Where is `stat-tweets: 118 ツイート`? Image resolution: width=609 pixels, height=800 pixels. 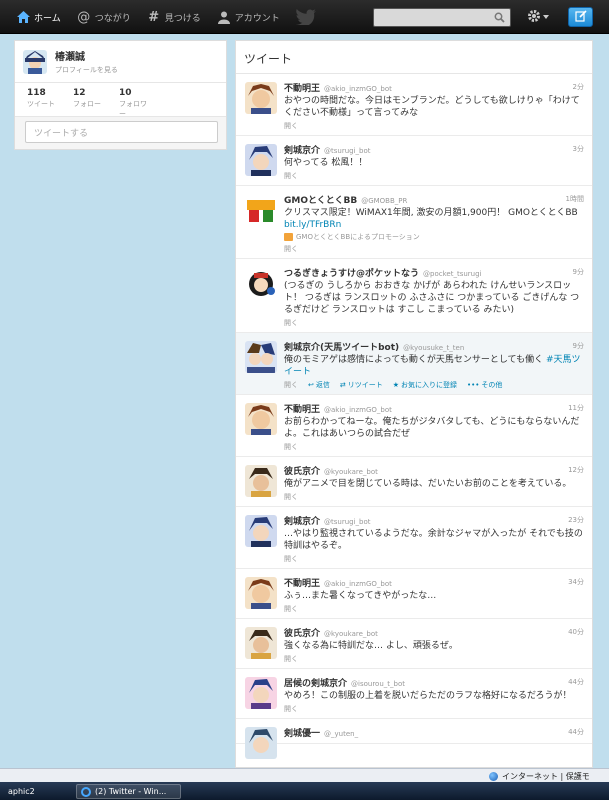
stat-tweets: 118 ツイート is located at coordinates (38, 99).